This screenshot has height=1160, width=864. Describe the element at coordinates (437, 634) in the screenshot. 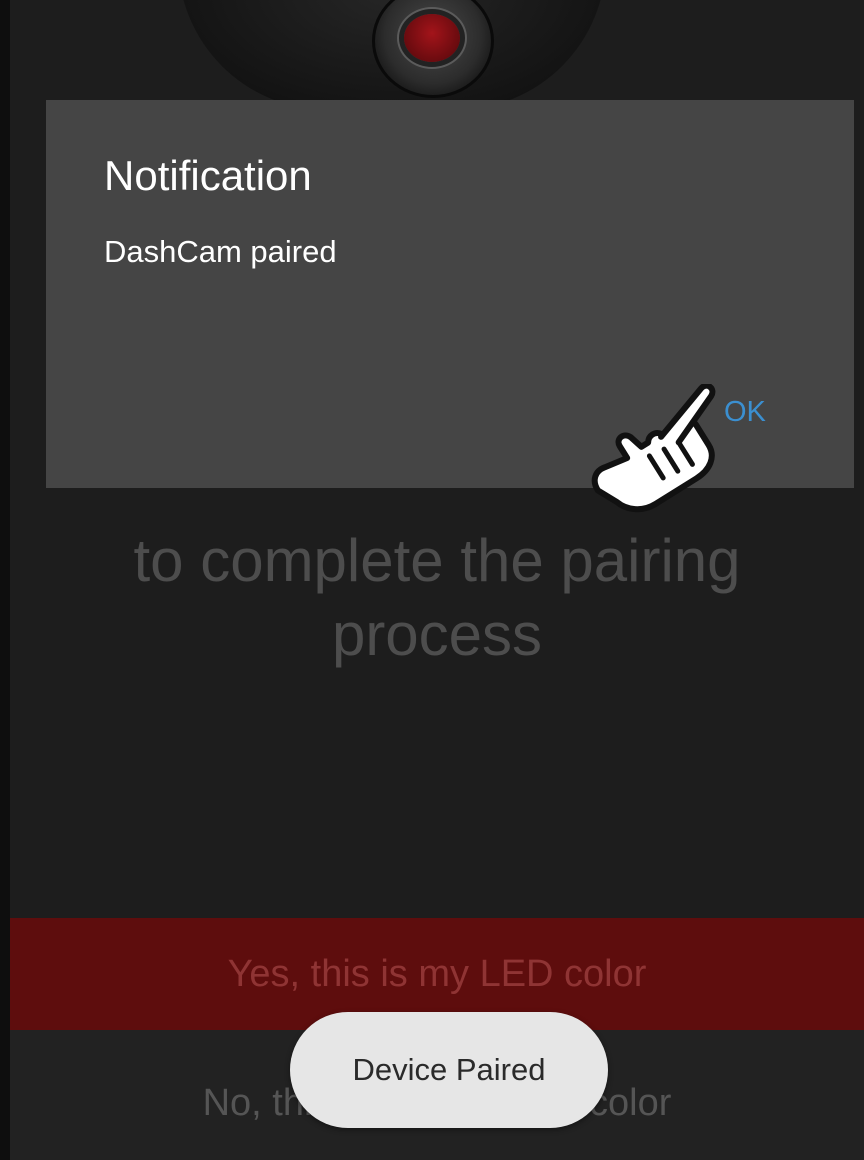

I see `instruction-line-2: process` at that location.